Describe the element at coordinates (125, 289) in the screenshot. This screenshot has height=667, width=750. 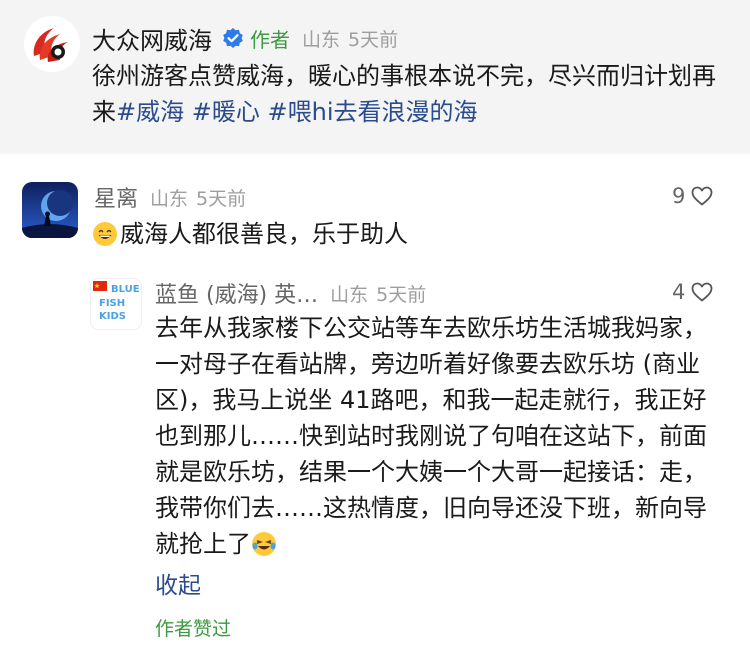
I see `avatar-text: BLUE` at that location.